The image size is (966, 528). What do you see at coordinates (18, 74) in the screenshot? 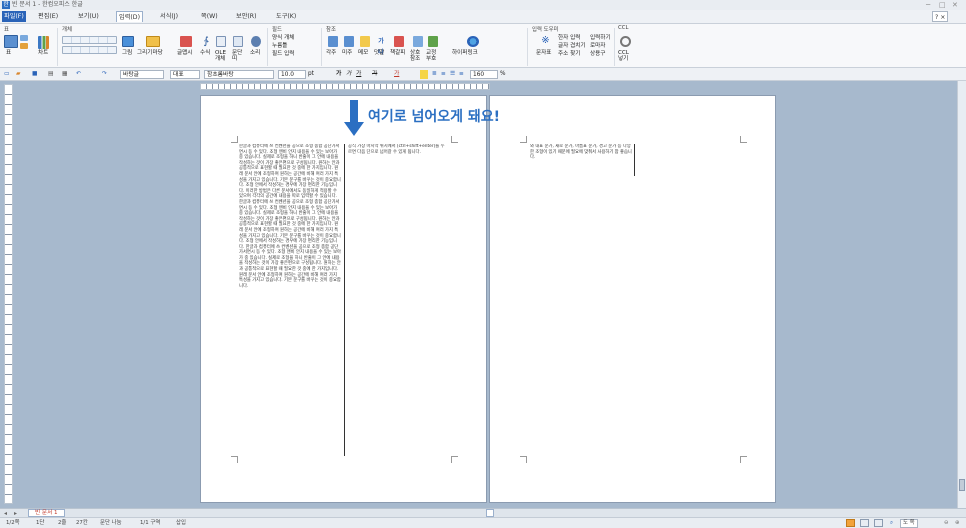
I see `open-icon: ▰` at bounding box center [18, 74].